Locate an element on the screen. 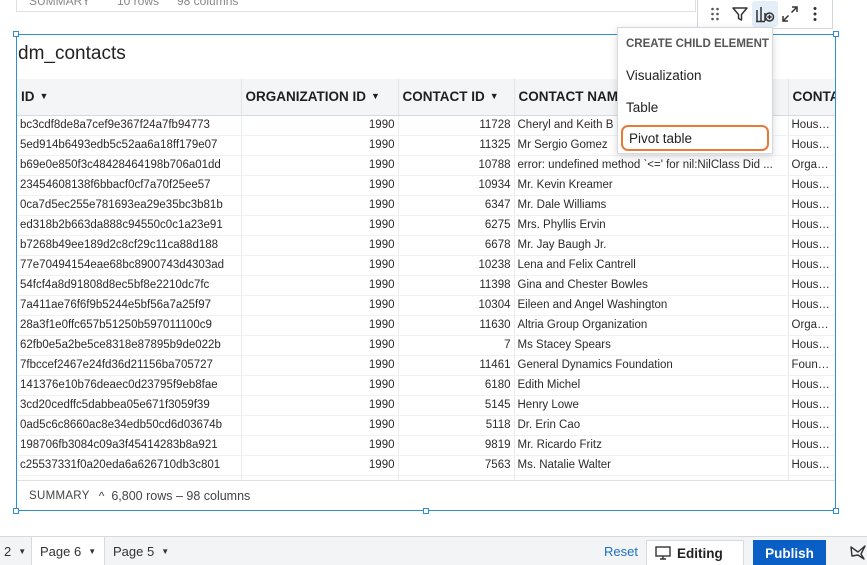  table-cell: 141376e10b76deaec0d23795f9eb8fae is located at coordinates (129, 385).